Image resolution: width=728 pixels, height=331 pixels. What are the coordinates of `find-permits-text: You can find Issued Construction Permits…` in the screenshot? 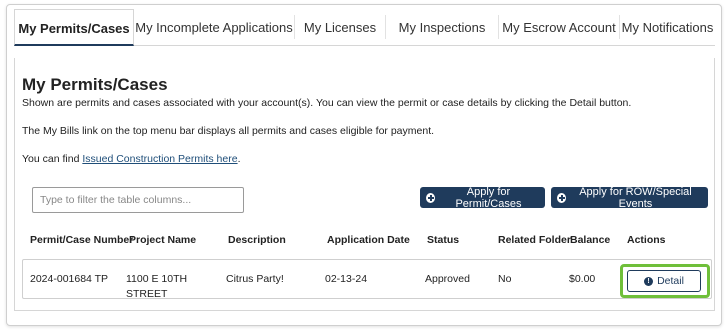 It's located at (131, 159).